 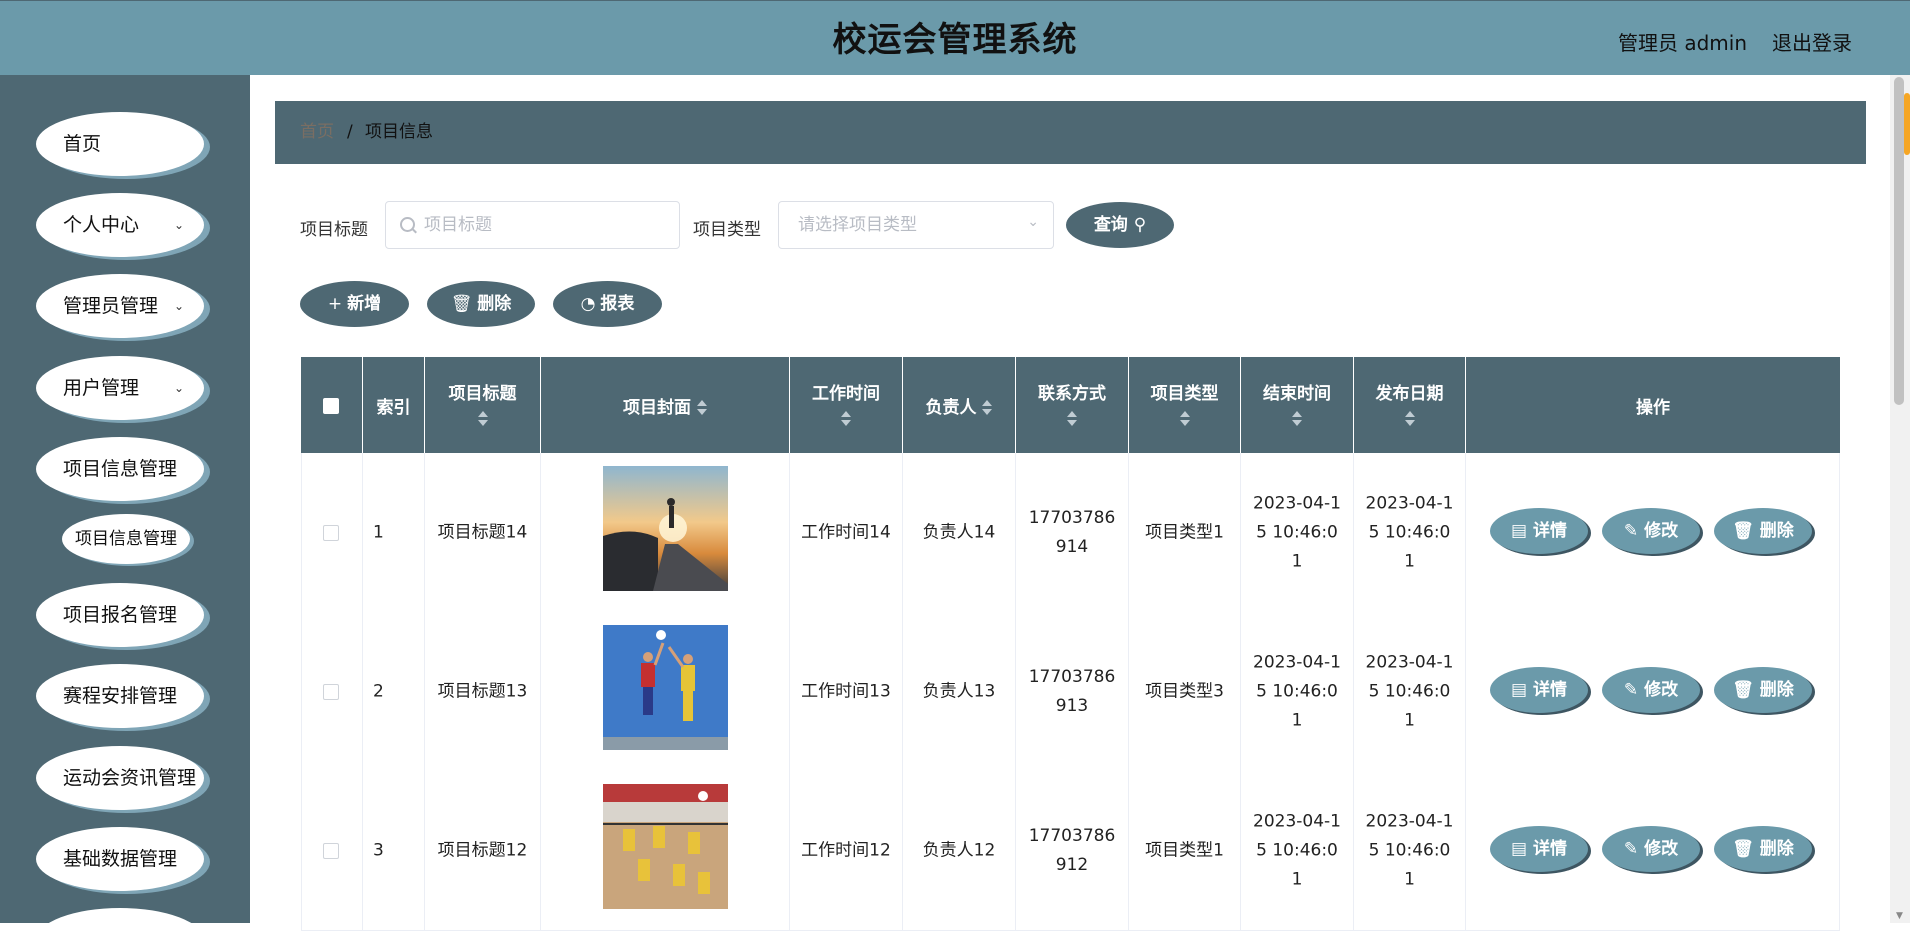 I want to click on select-all-checkbox, so click(x=331, y=406).